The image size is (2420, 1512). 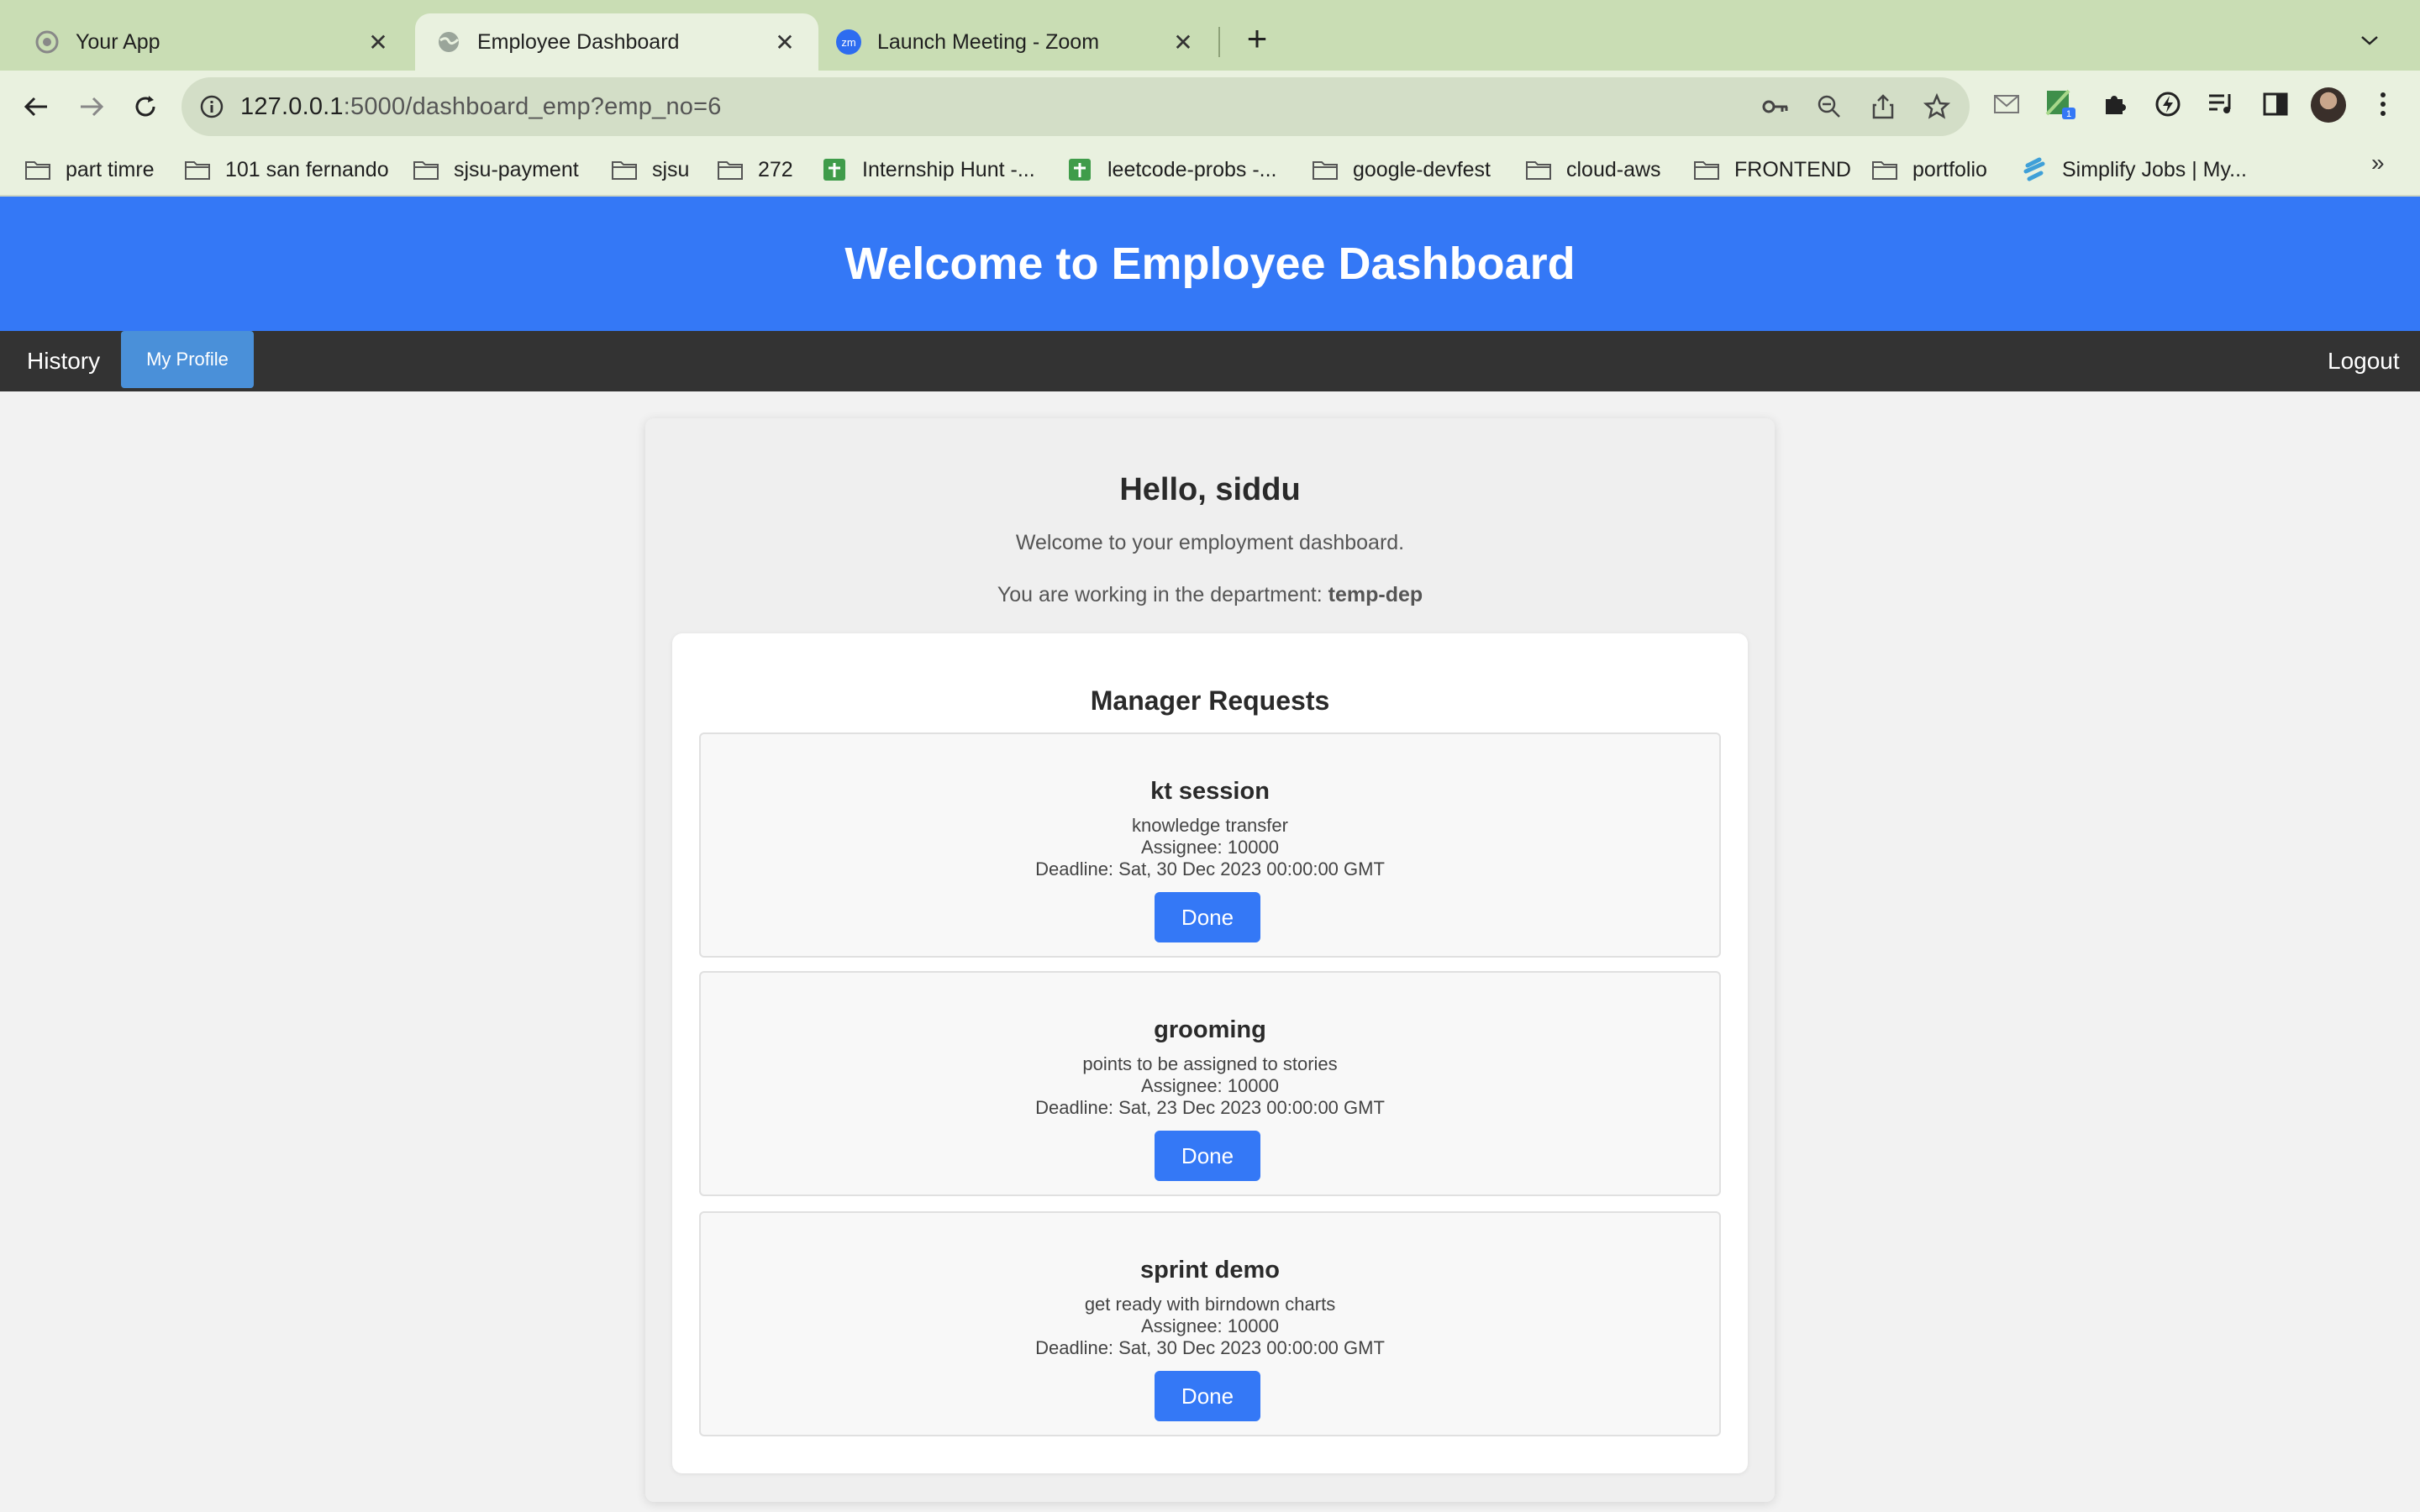 I want to click on nav-my-profile-button: My Profile, so click(x=187, y=359).